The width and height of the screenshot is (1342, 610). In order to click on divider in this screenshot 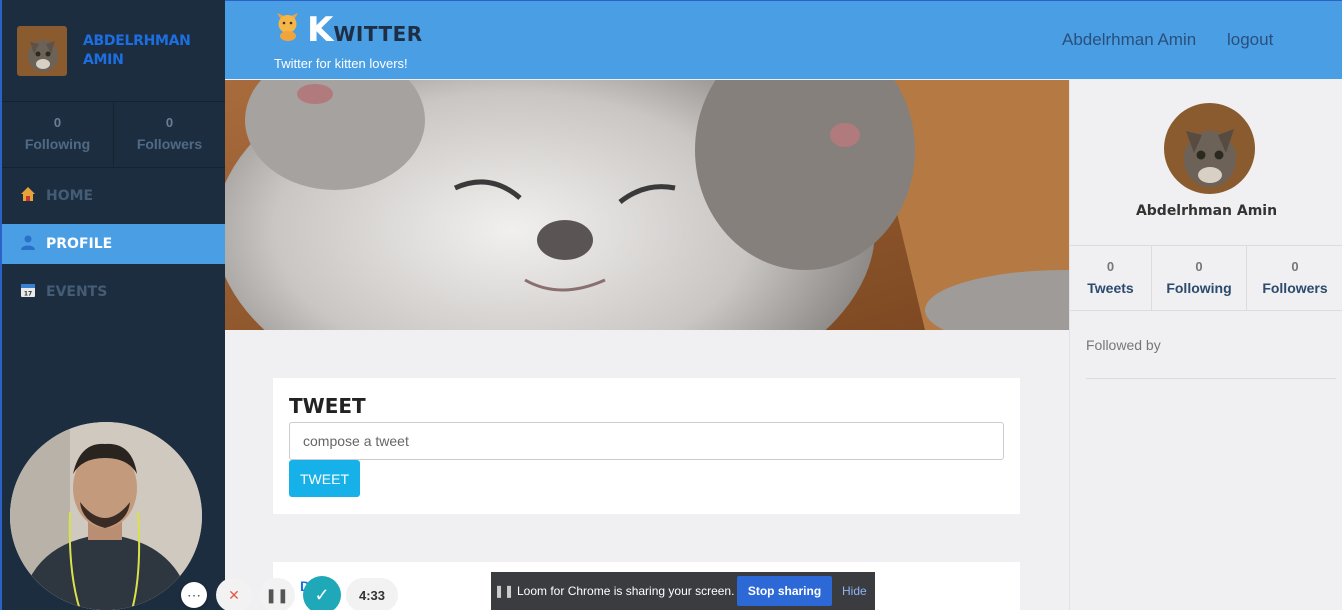, I will do `click(1211, 378)`.